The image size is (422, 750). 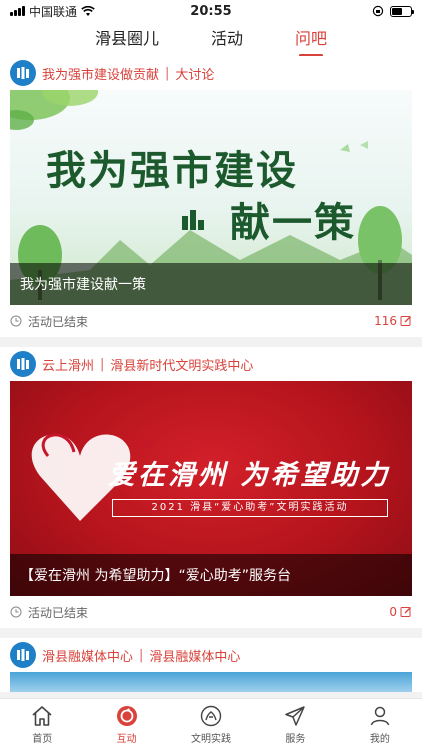 I want to click on comment-count-value: 116, so click(x=385, y=321).